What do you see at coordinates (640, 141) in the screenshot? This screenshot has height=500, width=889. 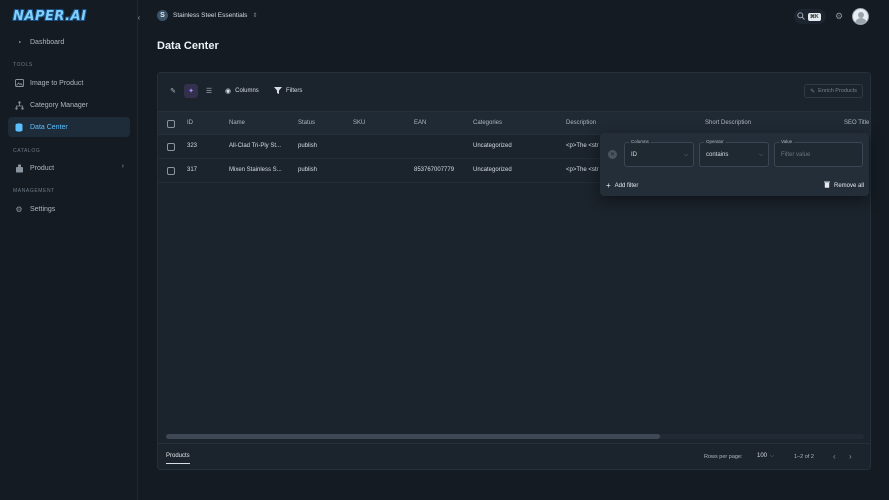 I see `filter-column-label: Columns` at bounding box center [640, 141].